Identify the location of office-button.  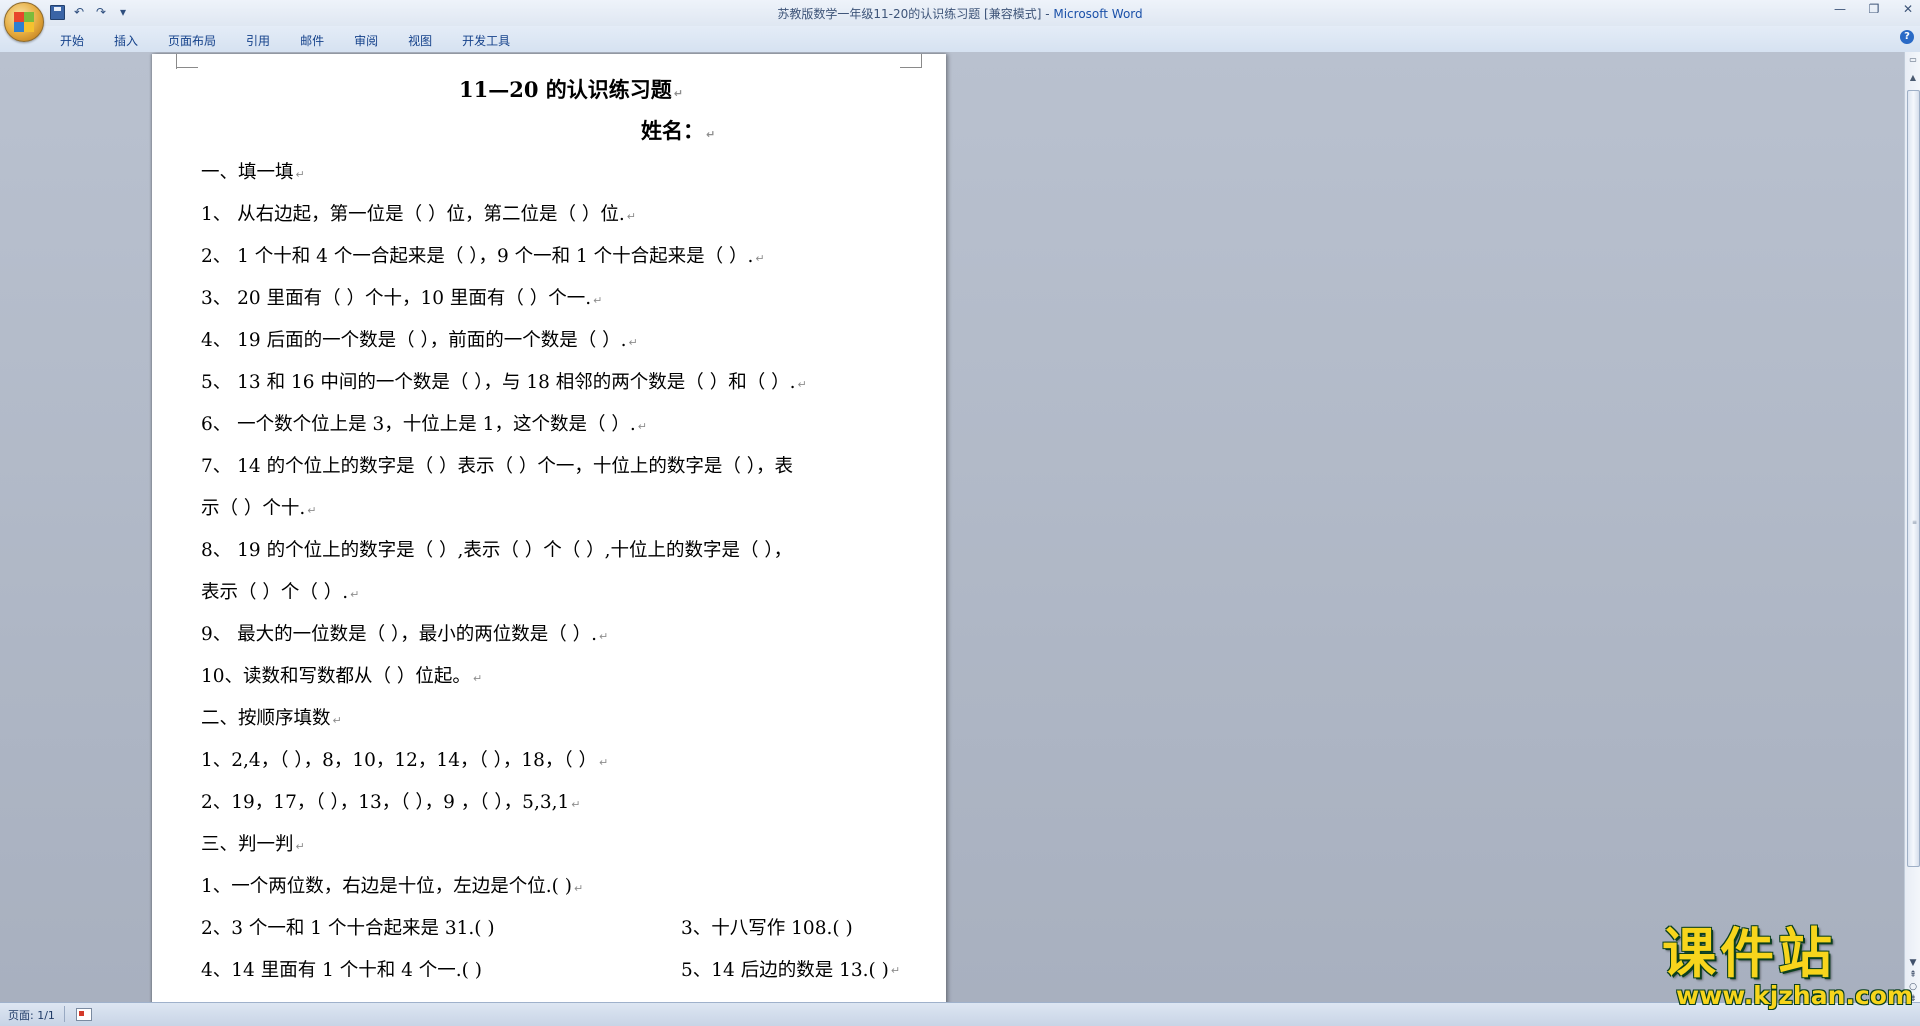
(24, 22).